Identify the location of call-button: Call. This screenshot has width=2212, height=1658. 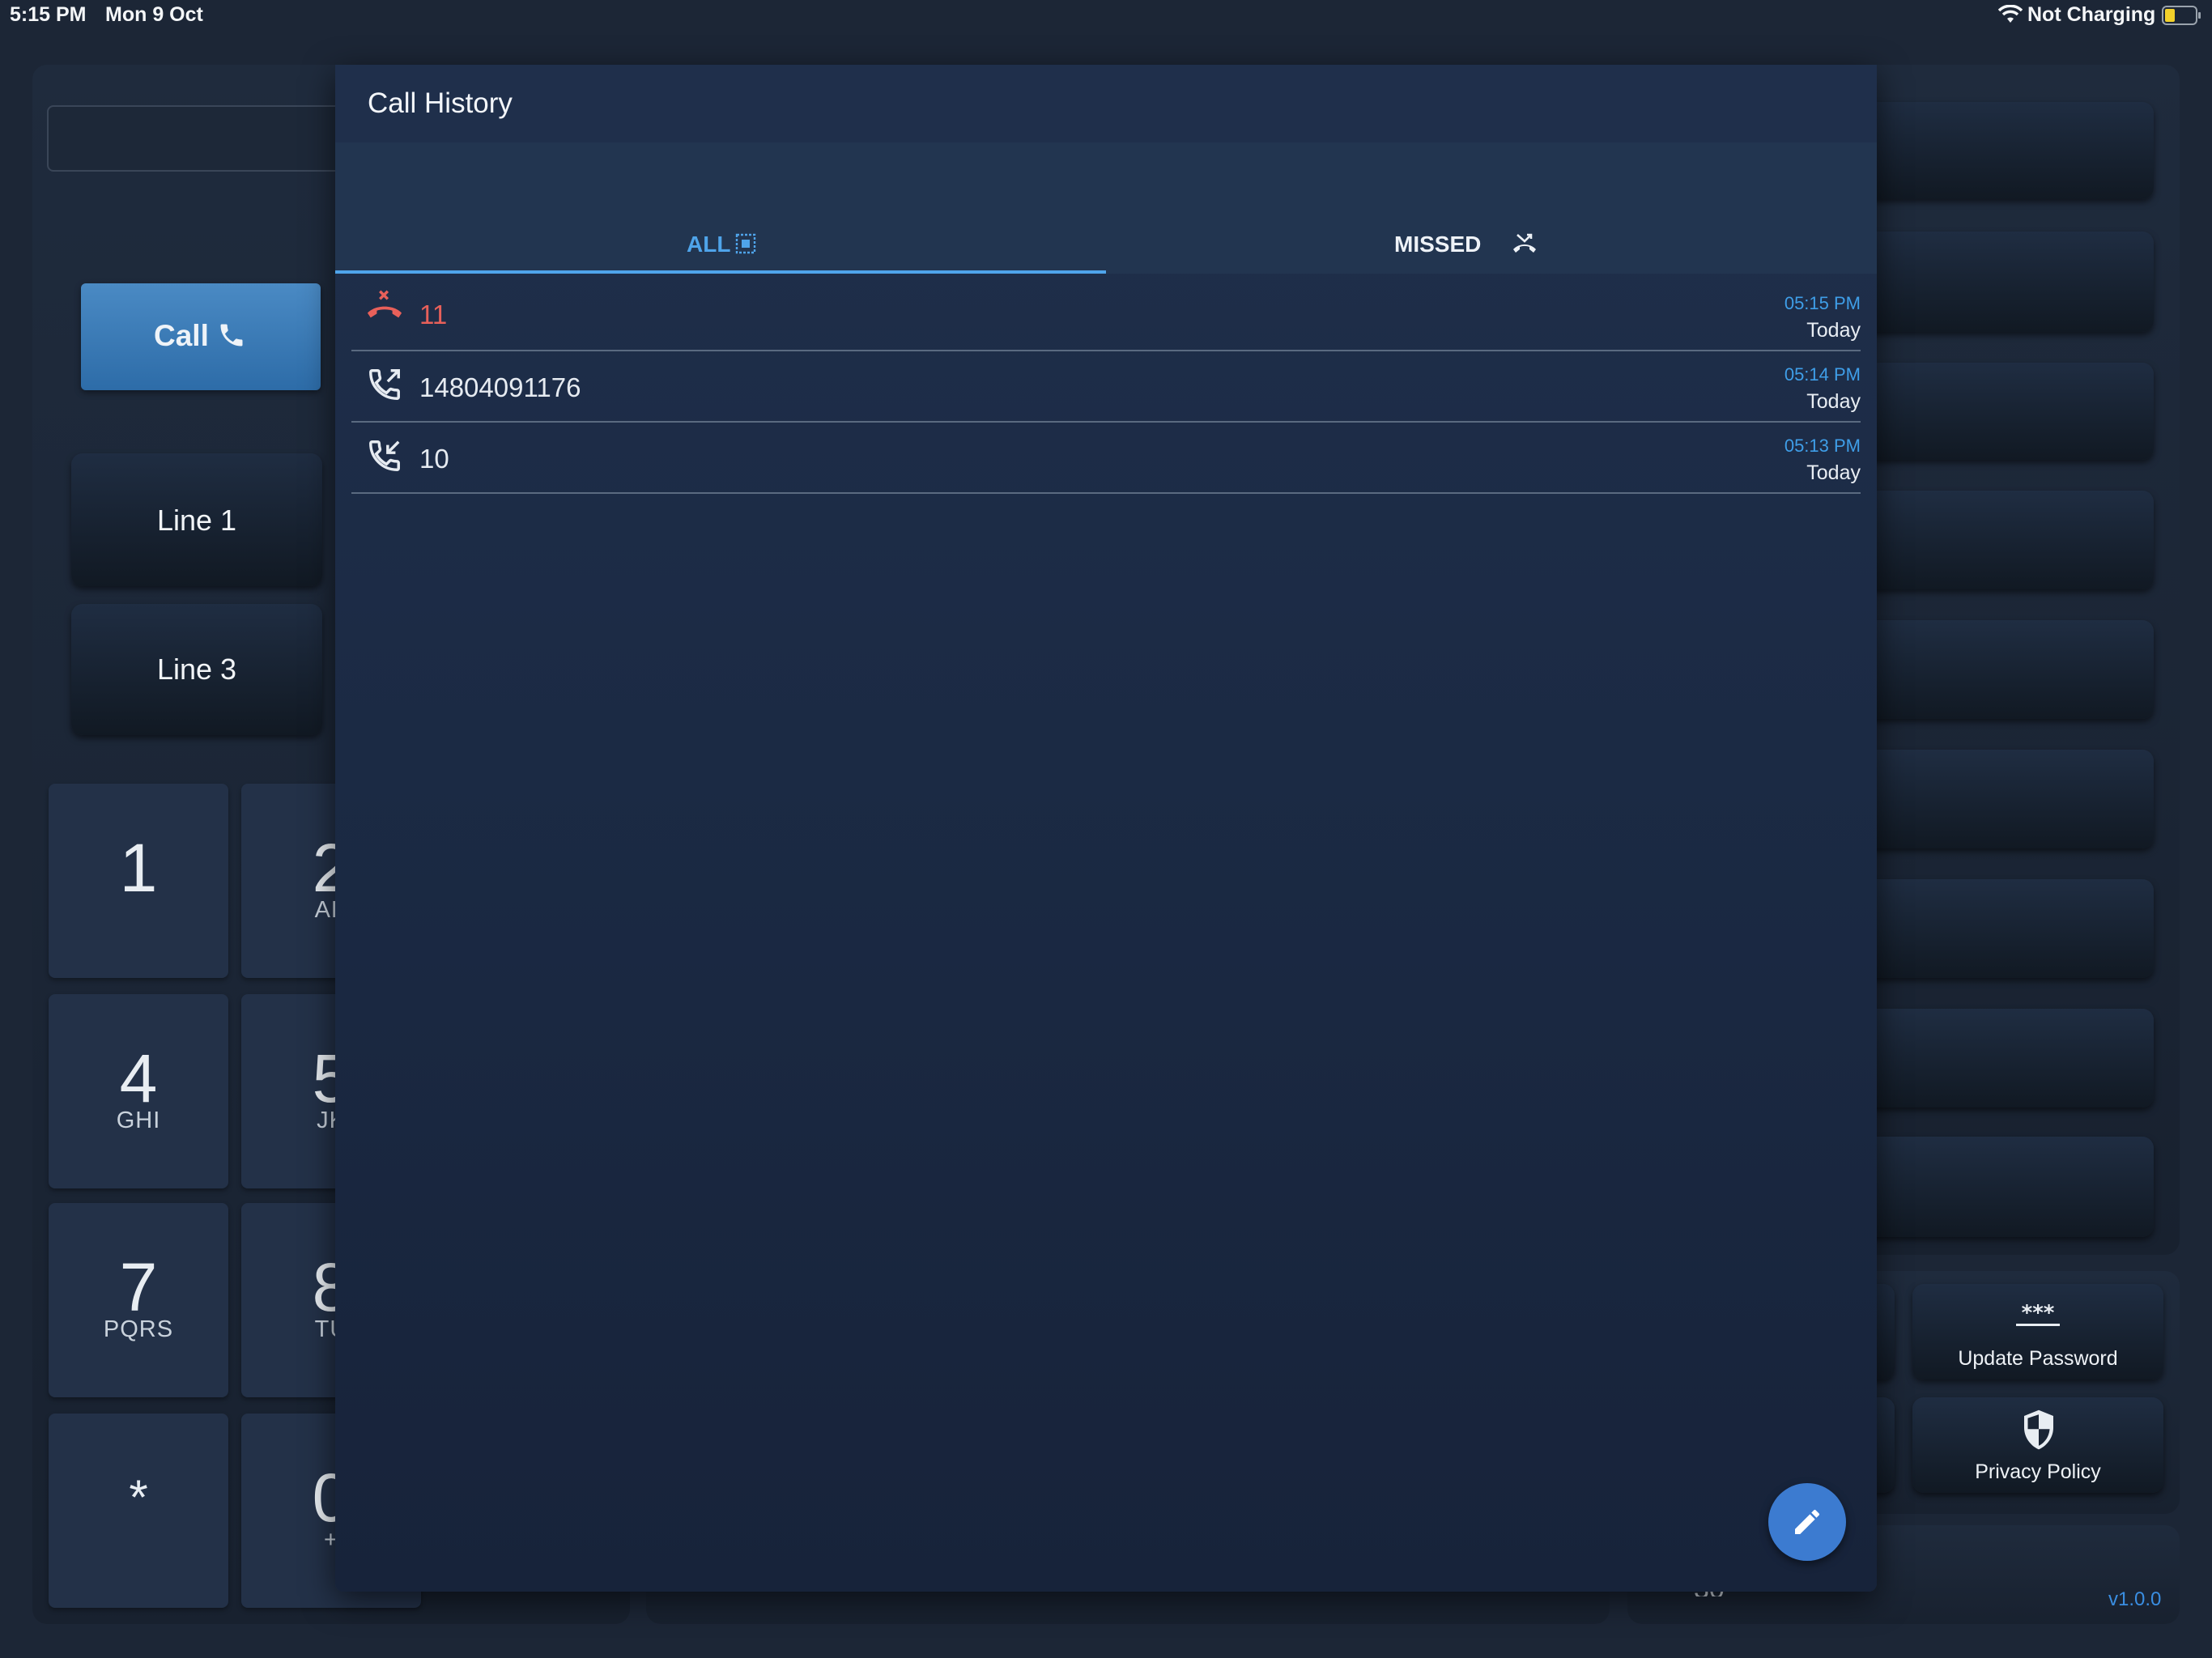
(201, 336).